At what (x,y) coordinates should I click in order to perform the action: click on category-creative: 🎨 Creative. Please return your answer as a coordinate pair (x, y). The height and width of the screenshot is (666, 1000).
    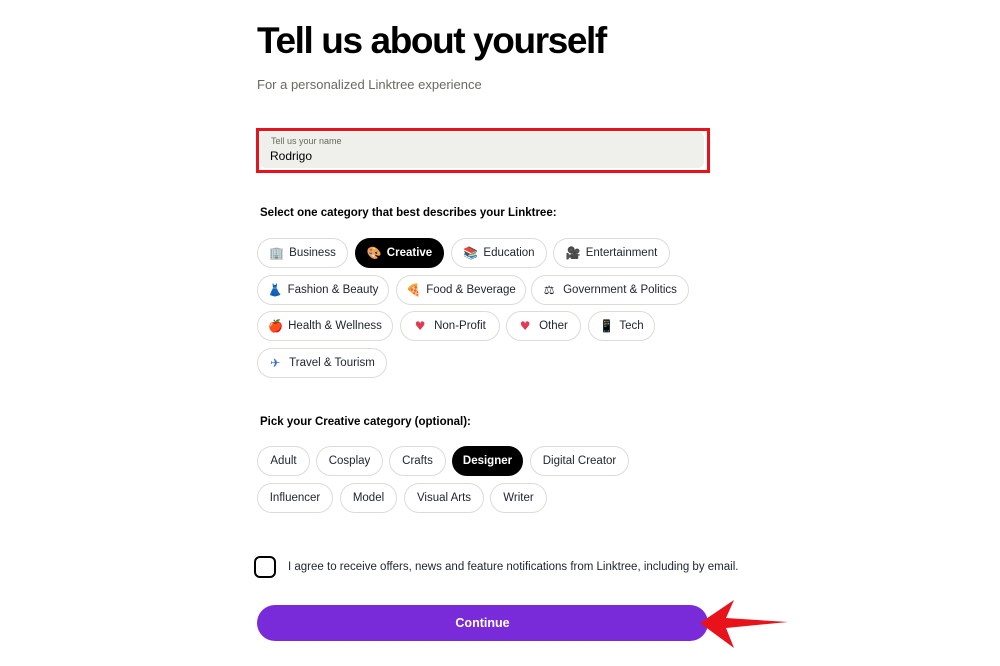
    Looking at the image, I should click on (399, 253).